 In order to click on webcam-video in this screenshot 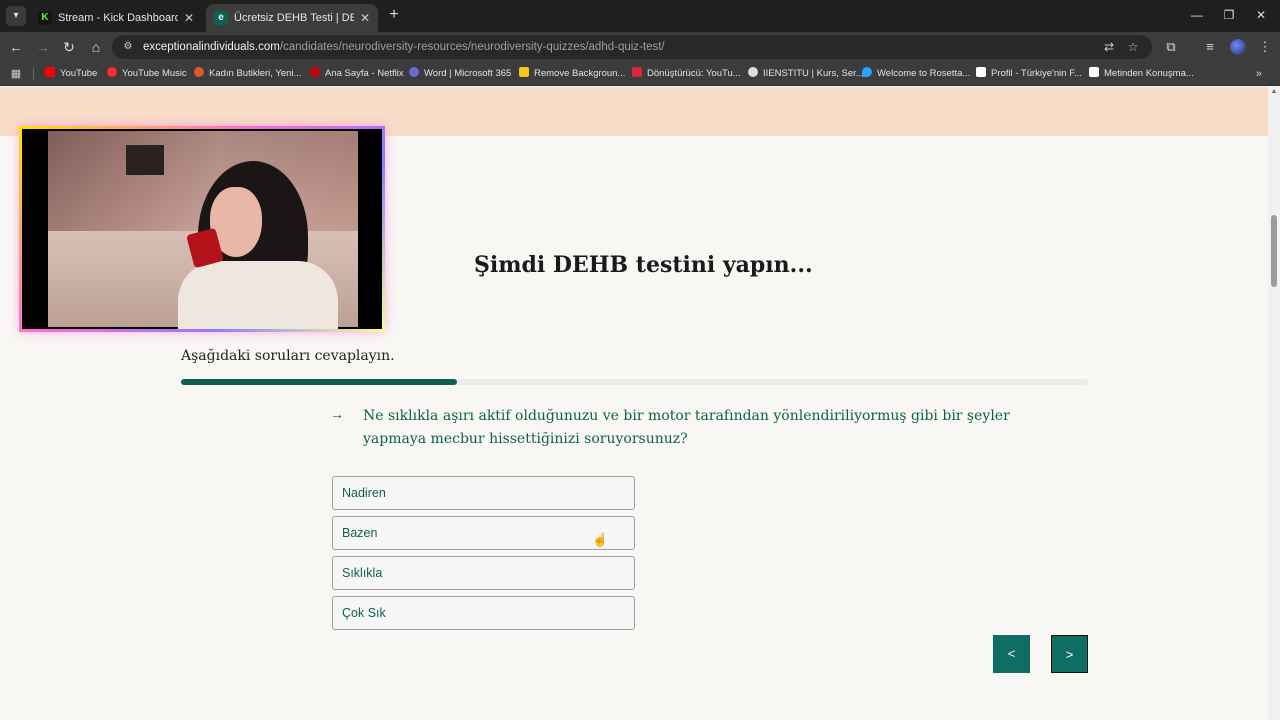, I will do `click(203, 230)`.